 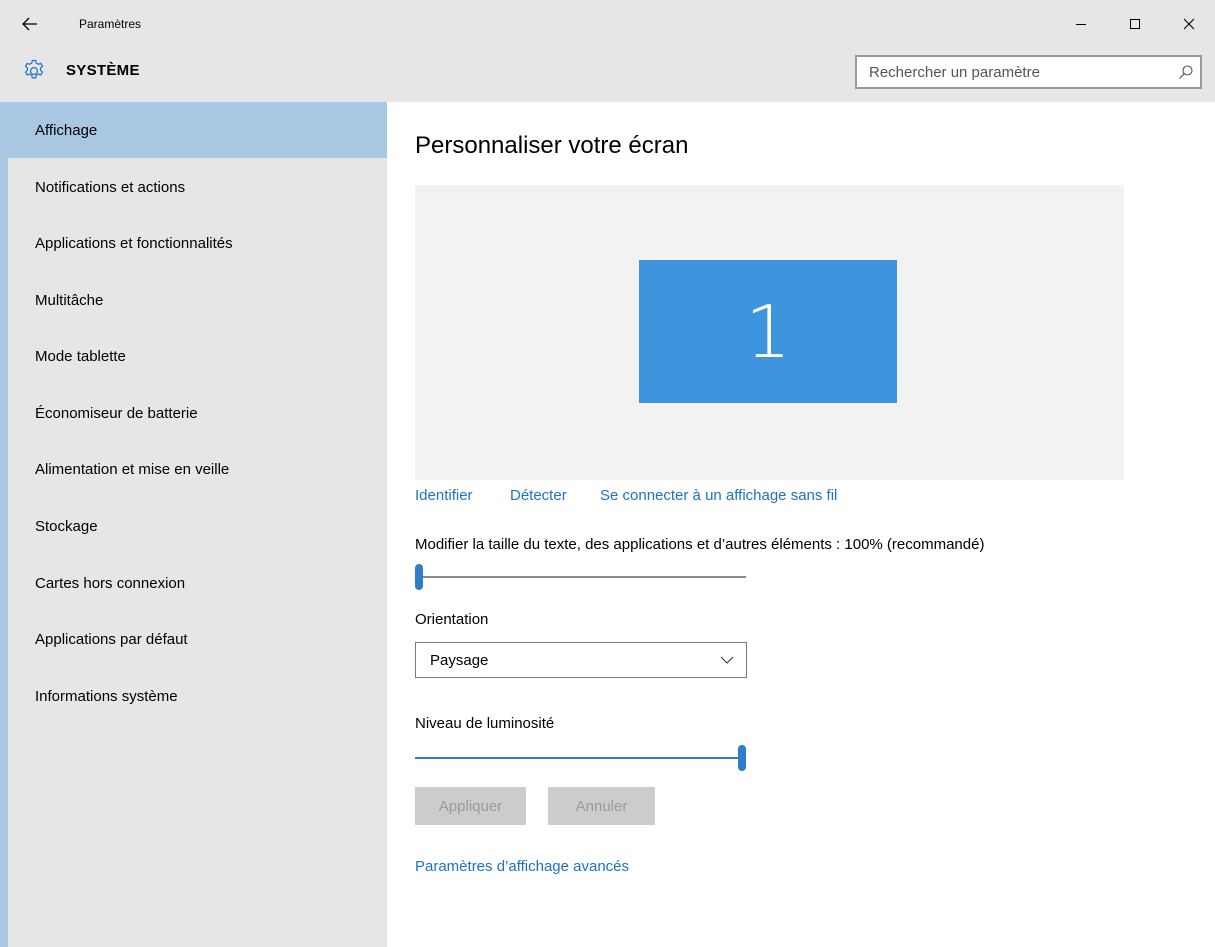 I want to click on cancel-button: Annuler, so click(x=601, y=806).